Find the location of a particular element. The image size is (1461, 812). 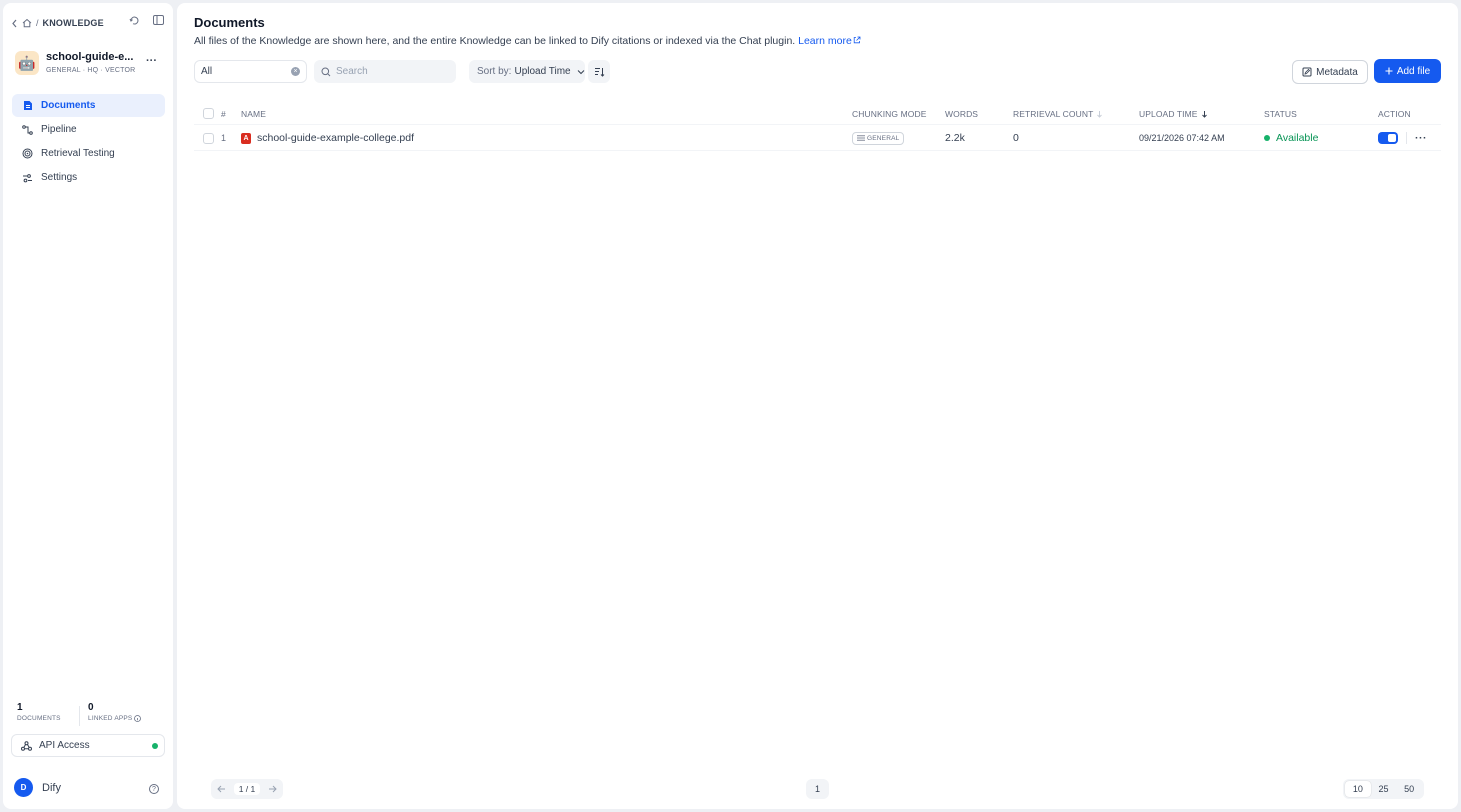

status-badge: Available is located at coordinates (1297, 138).